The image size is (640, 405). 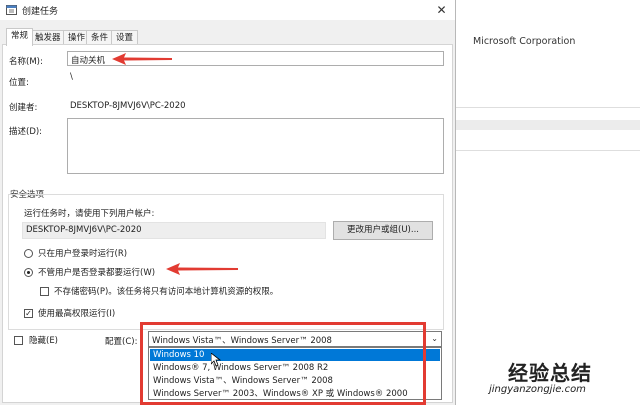 What do you see at coordinates (434, 338) in the screenshot?
I see `chevron-down-icon: ⌄` at bounding box center [434, 338].